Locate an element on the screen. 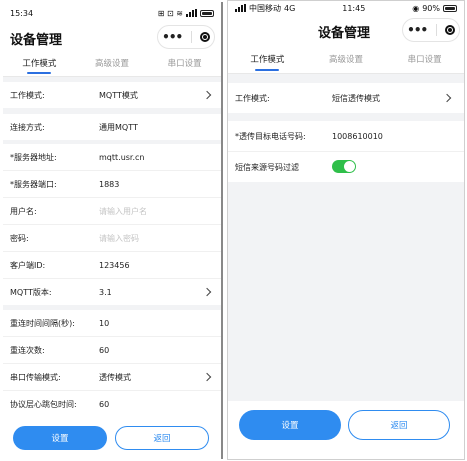  row-password: 密码: 请输入密码 is located at coordinates (112, 238).